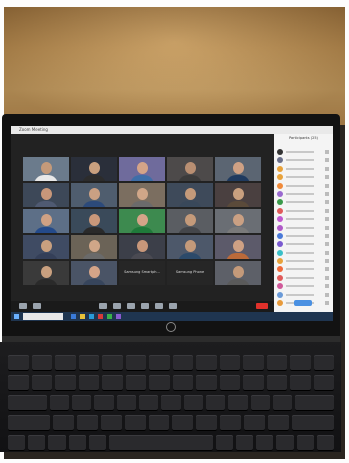 This screenshot has width=349, height=463. What do you see at coordinates (43, 316) in the screenshot?
I see `taskbar-search-input` at bounding box center [43, 316].